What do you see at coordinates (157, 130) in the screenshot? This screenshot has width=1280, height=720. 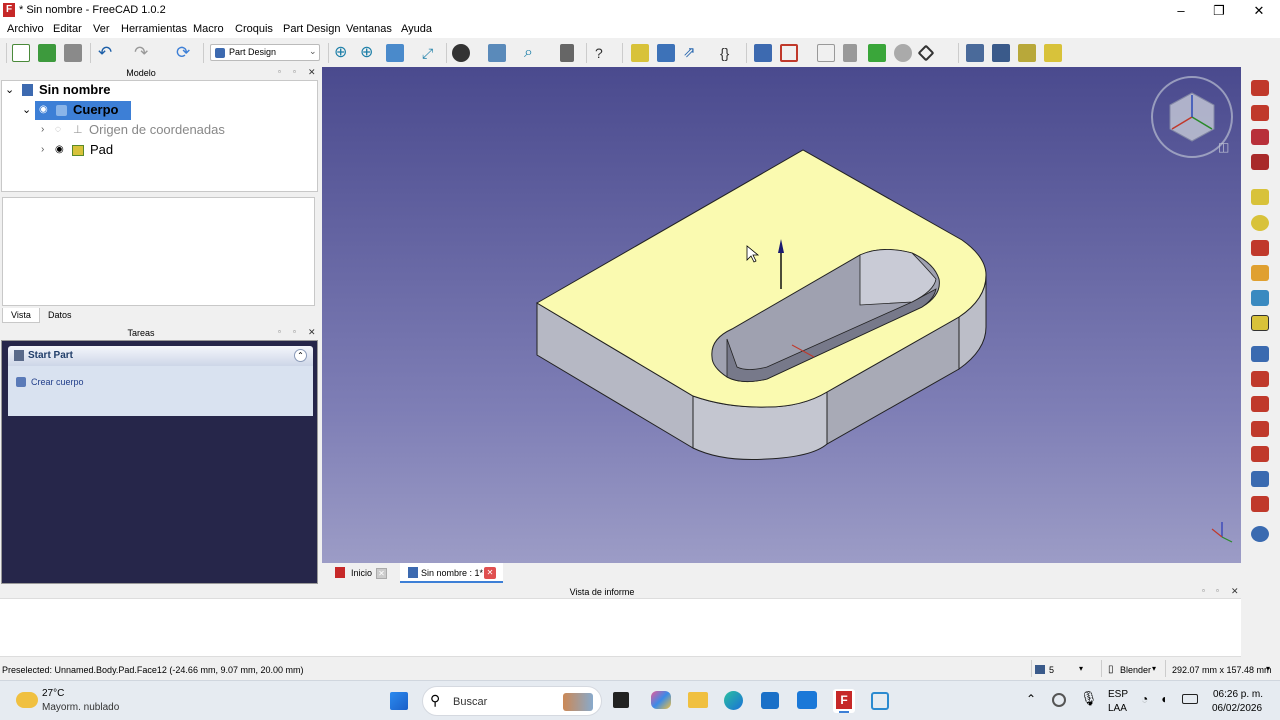 I see `tree-item-origin: Origen de coordenadas` at bounding box center [157, 130].